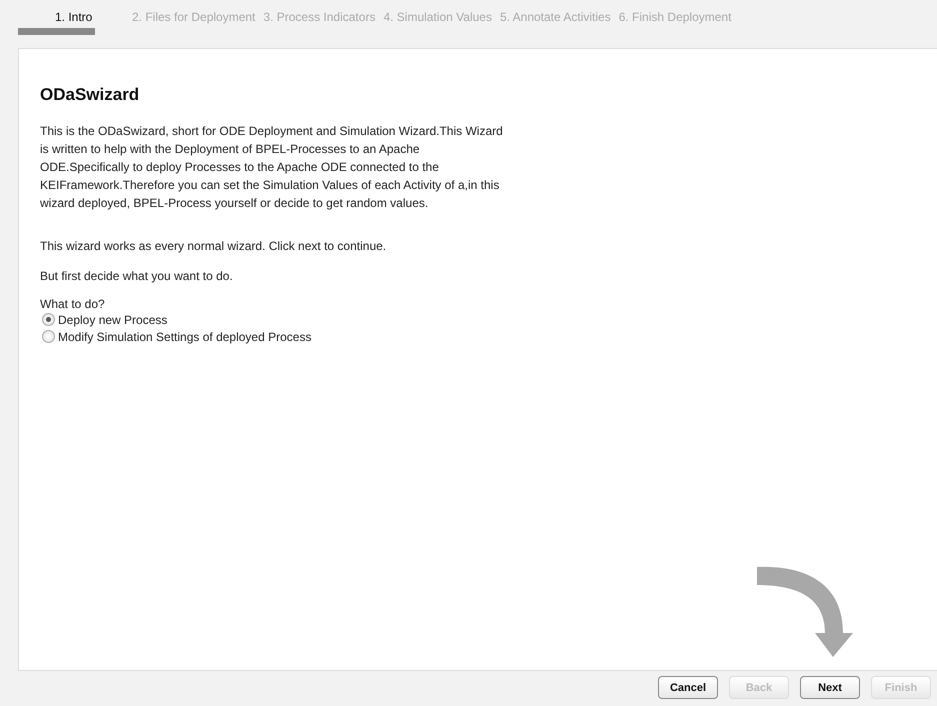 The width and height of the screenshot is (937, 706). Describe the element at coordinates (194, 14) in the screenshot. I see `wizard-step: 2. Files for Deployment` at that location.